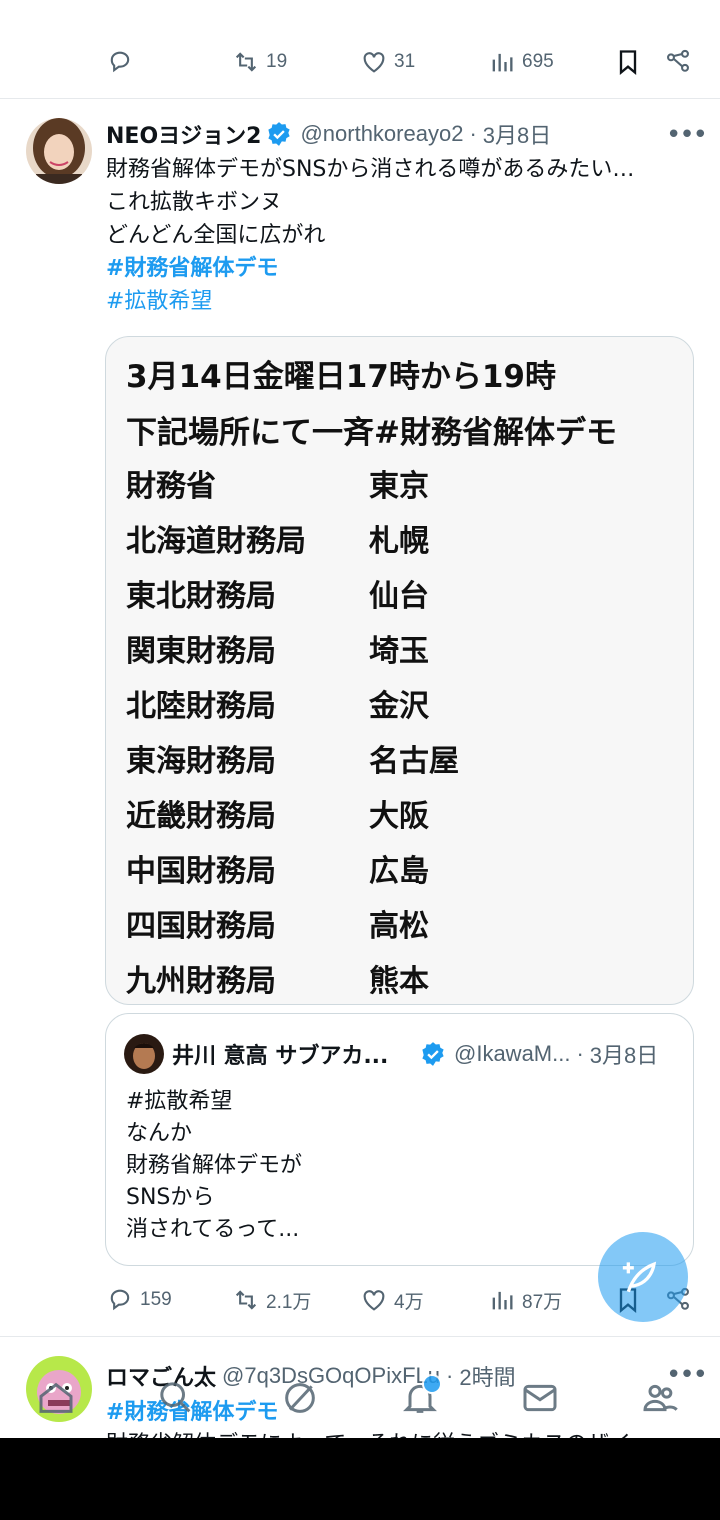 The width and height of the screenshot is (720, 1520). I want to click on more-icon: •••, so click(687, 135).